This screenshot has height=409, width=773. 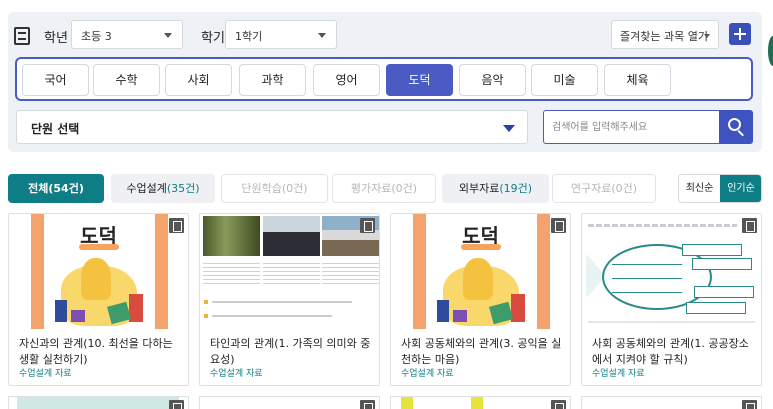 I want to click on tab-count: (19건), so click(x=516, y=188).